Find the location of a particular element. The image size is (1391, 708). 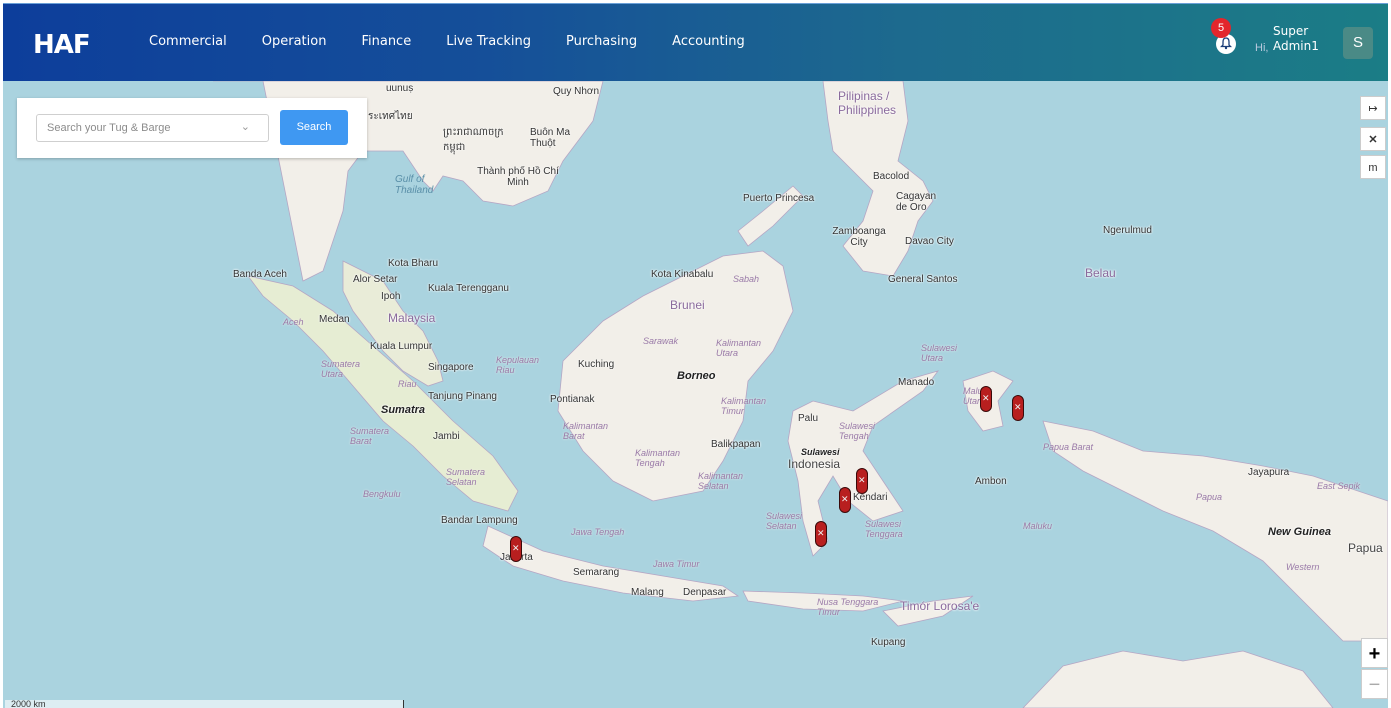

nav-purchasing: Purchasing is located at coordinates (601, 41).